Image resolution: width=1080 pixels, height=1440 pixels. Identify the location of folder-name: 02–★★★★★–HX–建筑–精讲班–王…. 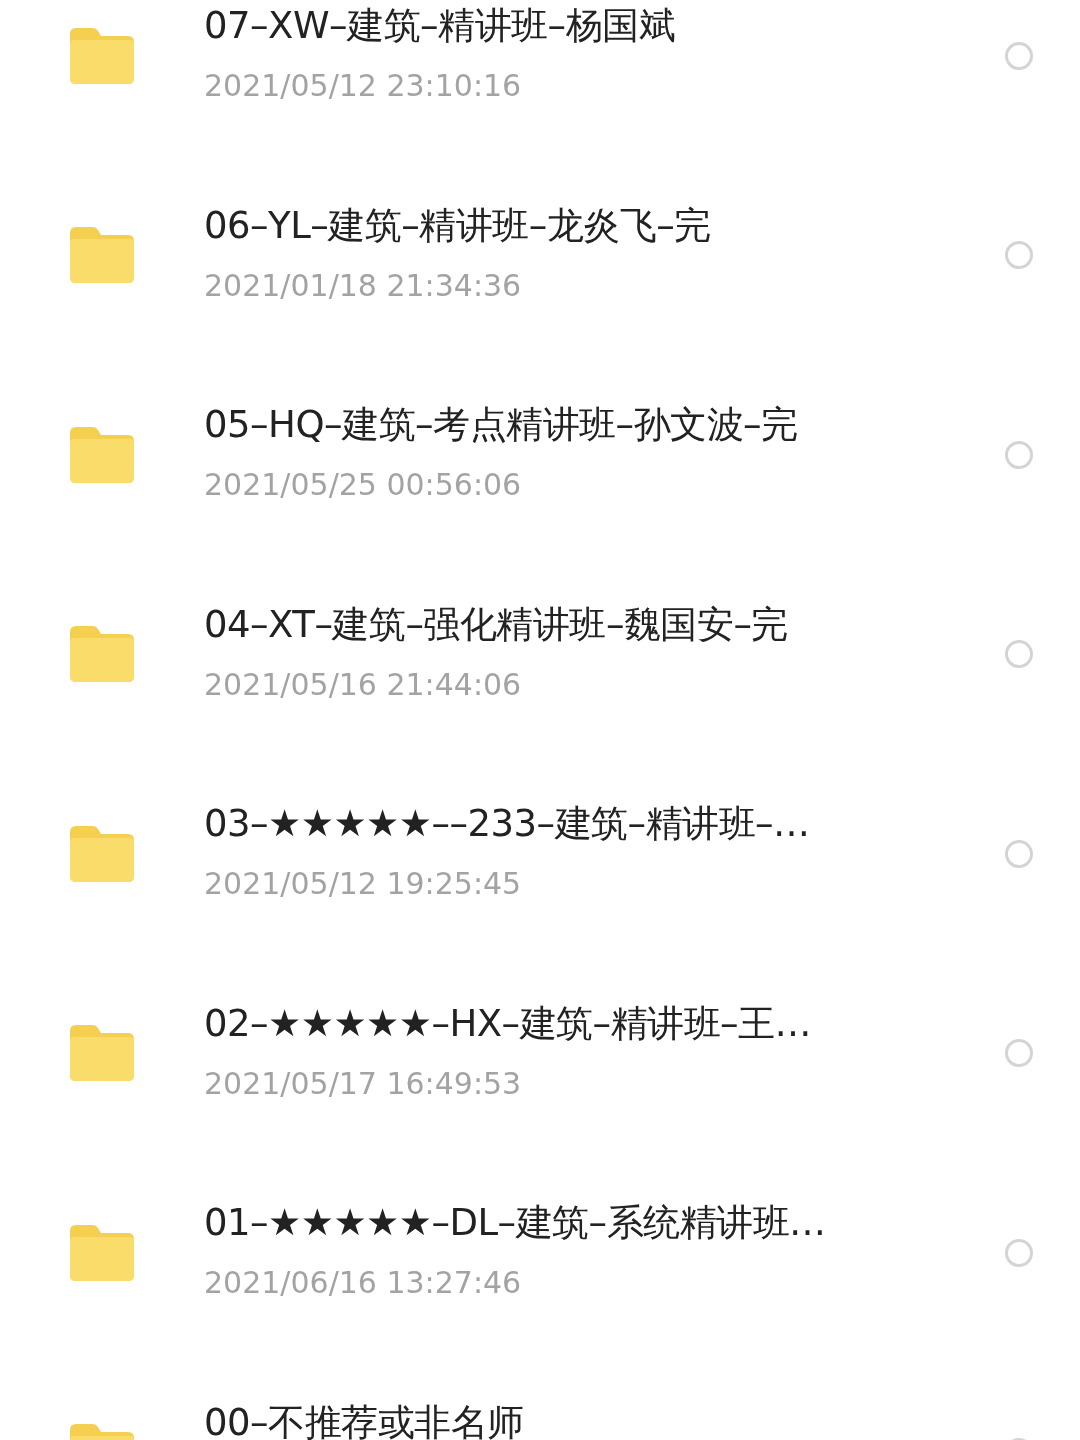
(604, 1023).